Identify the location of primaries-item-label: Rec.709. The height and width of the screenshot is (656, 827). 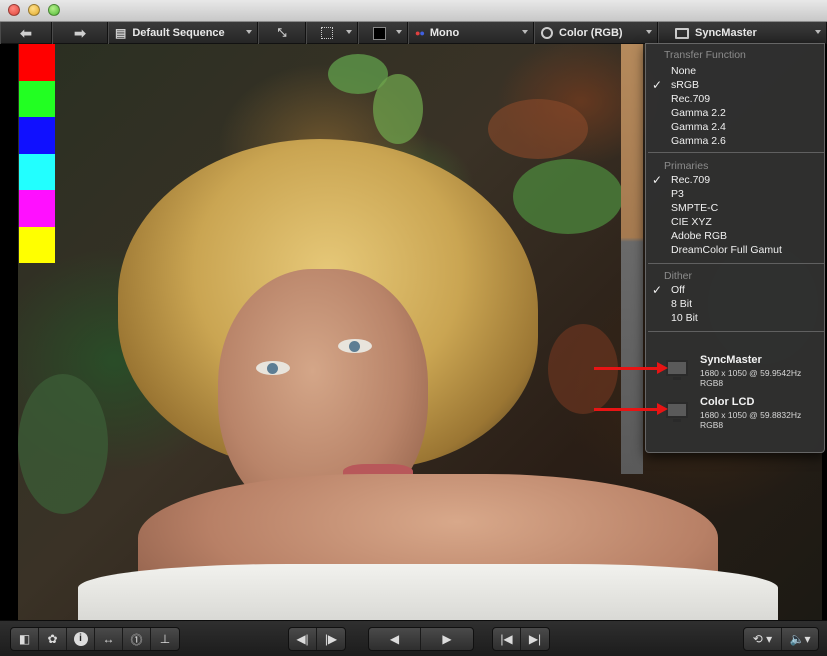
(691, 180).